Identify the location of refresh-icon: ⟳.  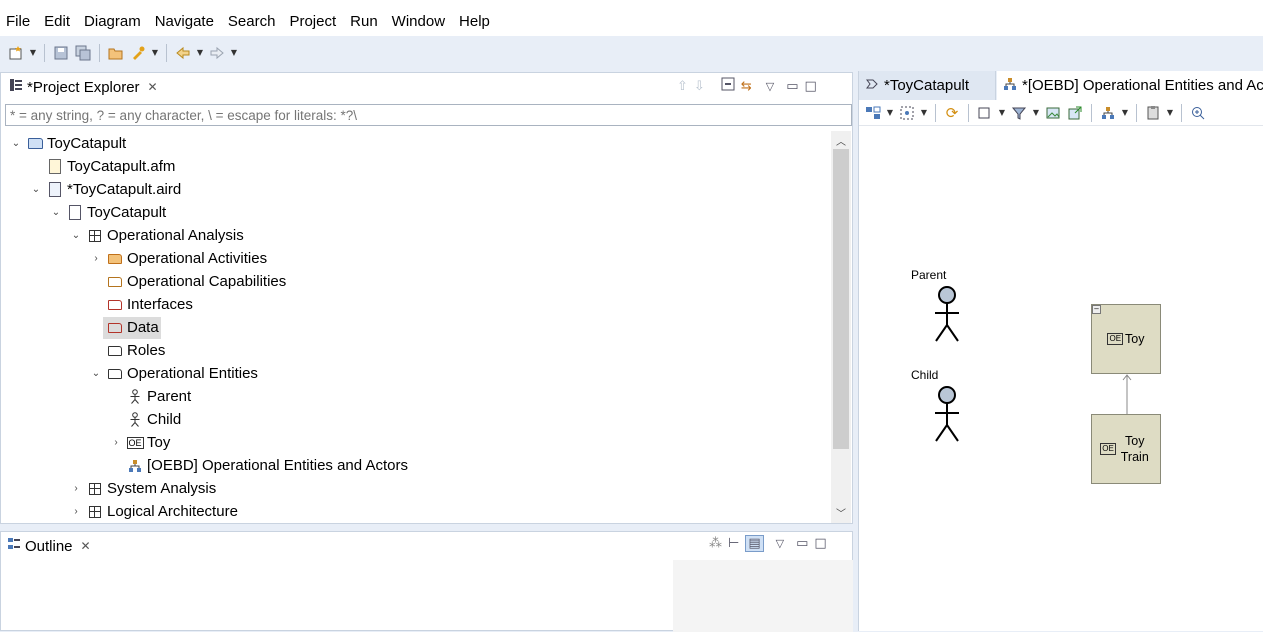
(952, 113).